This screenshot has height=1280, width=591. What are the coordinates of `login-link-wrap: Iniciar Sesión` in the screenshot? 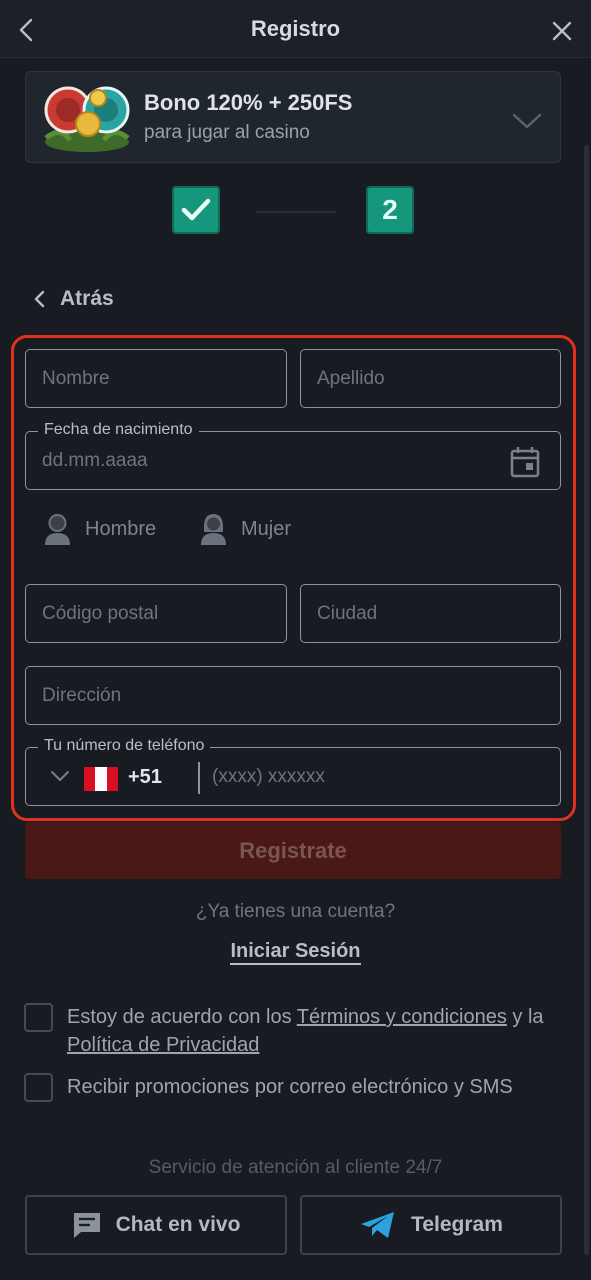 It's located at (295, 952).